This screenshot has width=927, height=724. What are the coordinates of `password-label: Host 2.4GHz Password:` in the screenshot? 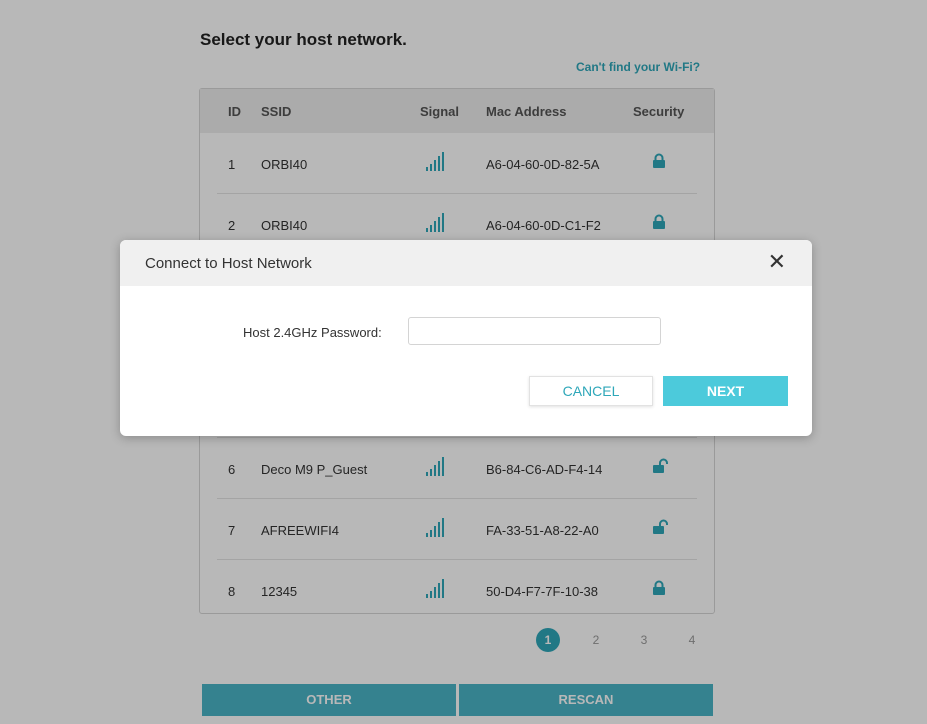 It's located at (312, 332).